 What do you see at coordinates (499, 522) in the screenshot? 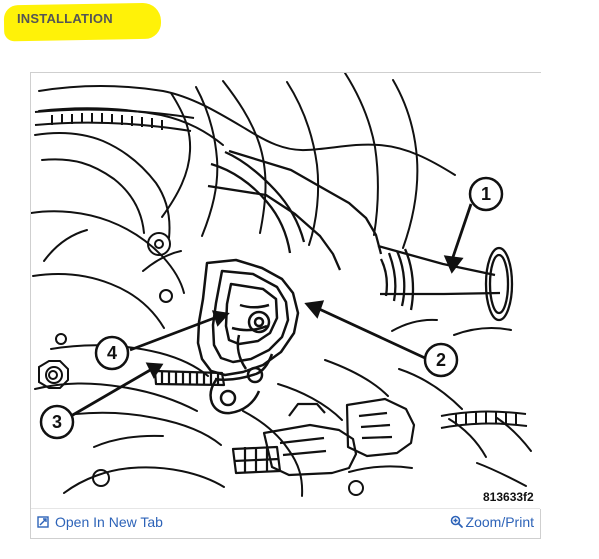
I see `zoom-print-label: Zoom/Print` at bounding box center [499, 522].